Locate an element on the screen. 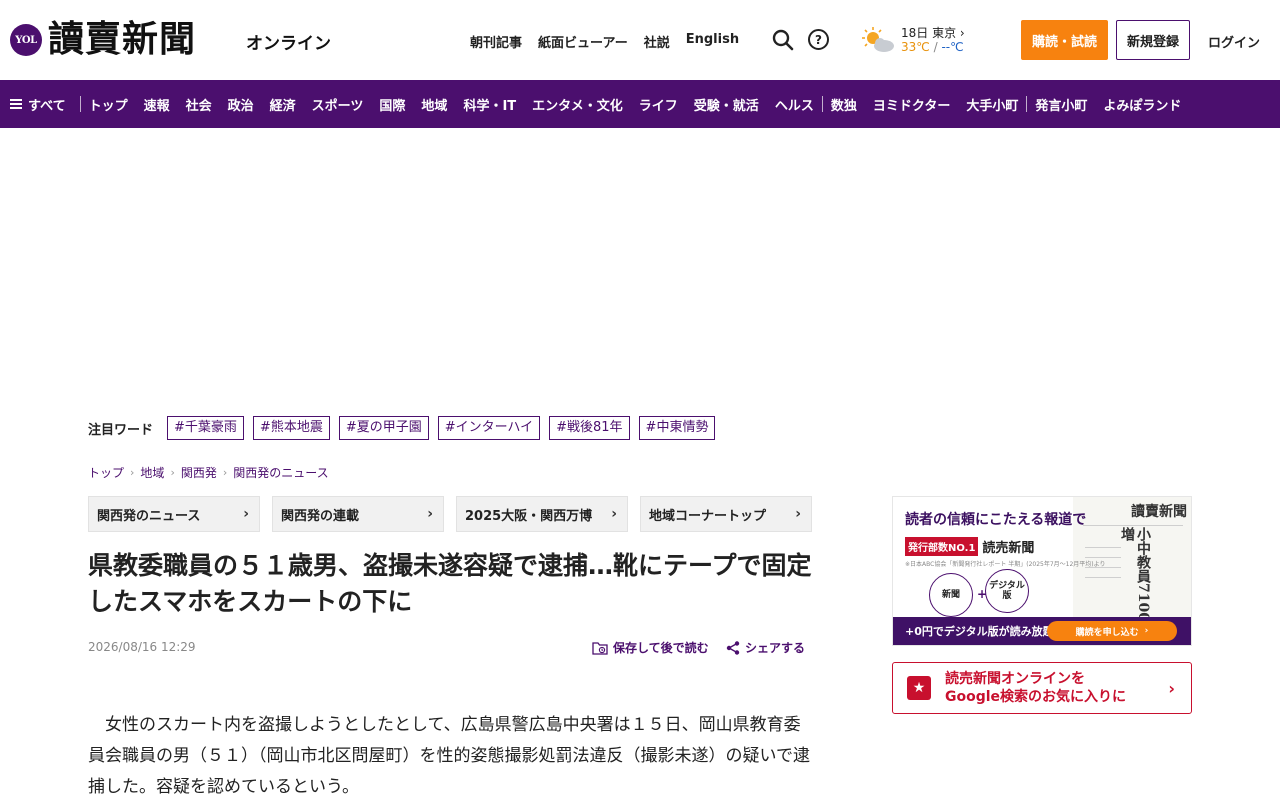  link-editorial: 社説 is located at coordinates (657, 41).